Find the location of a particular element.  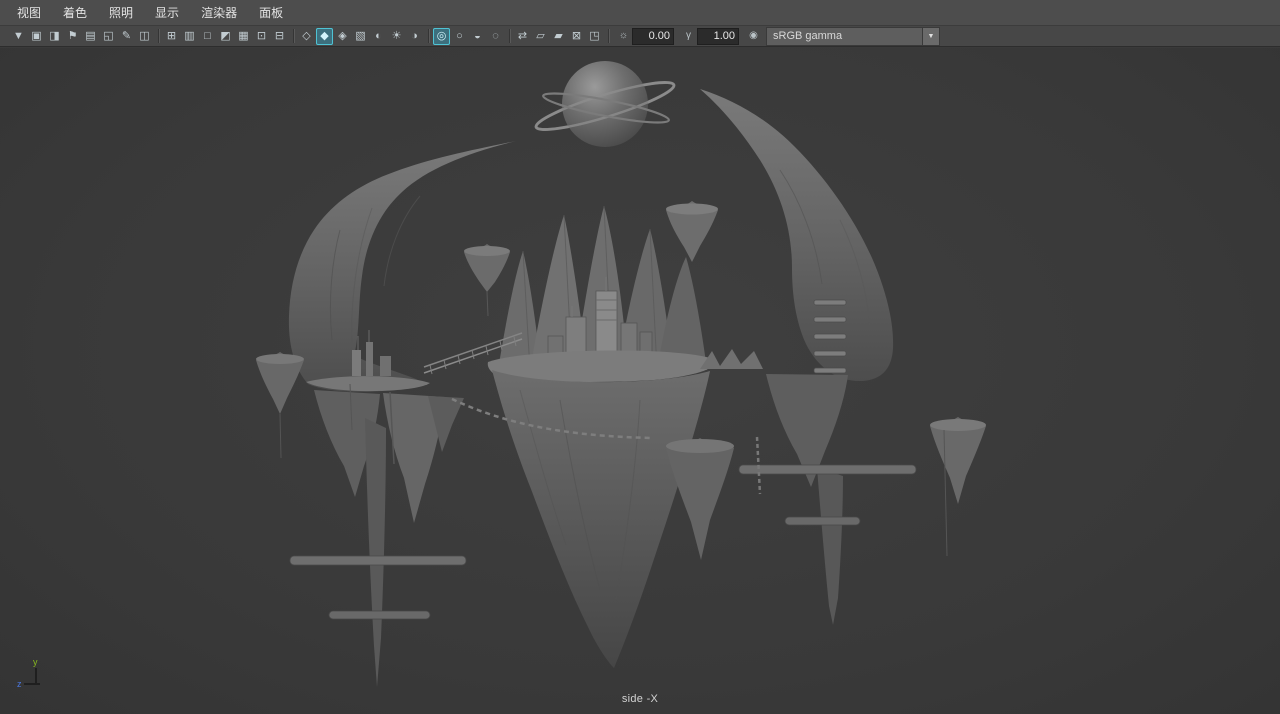

gamma-icon: γ is located at coordinates (688, 36).